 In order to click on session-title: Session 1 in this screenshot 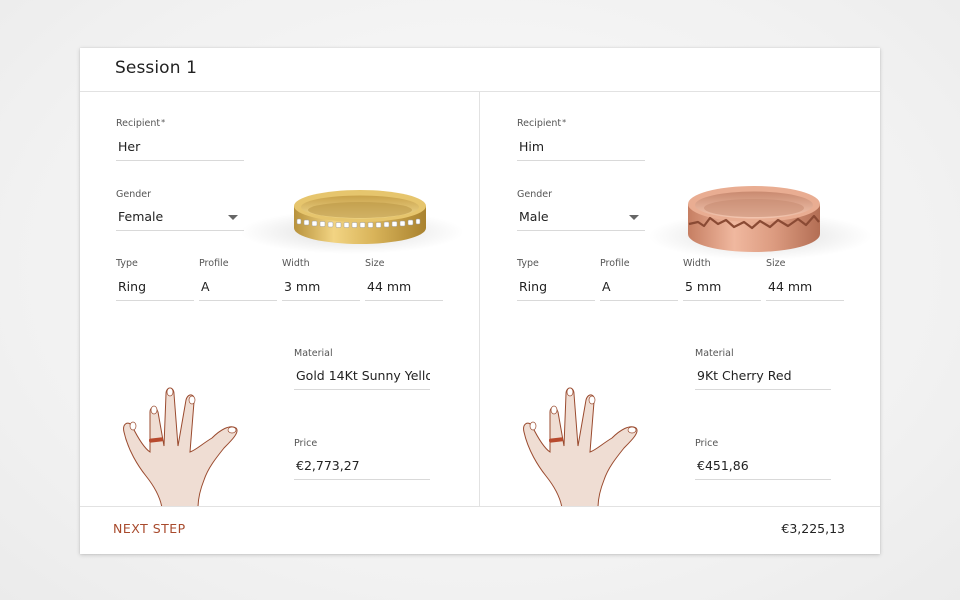, I will do `click(156, 68)`.